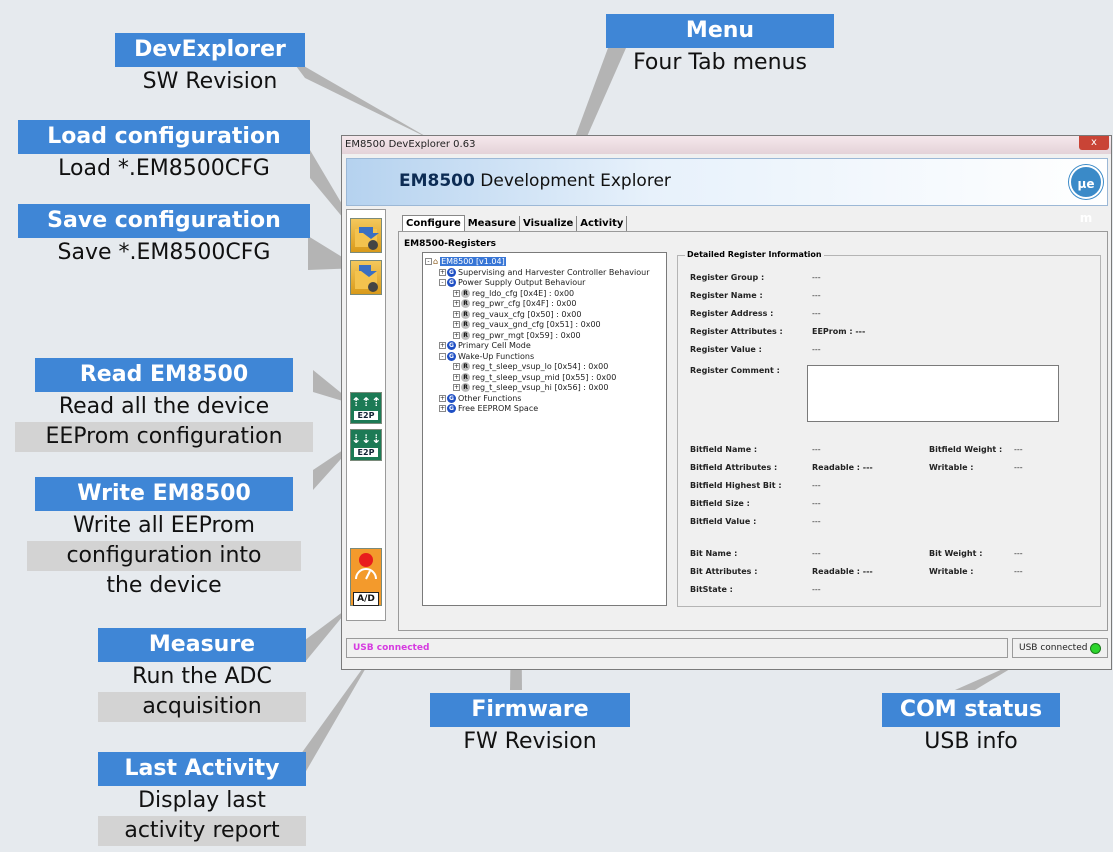 Image resolution: width=1113 pixels, height=852 pixels. I want to click on register-attributes-value: EEProm : ---, so click(839, 331).